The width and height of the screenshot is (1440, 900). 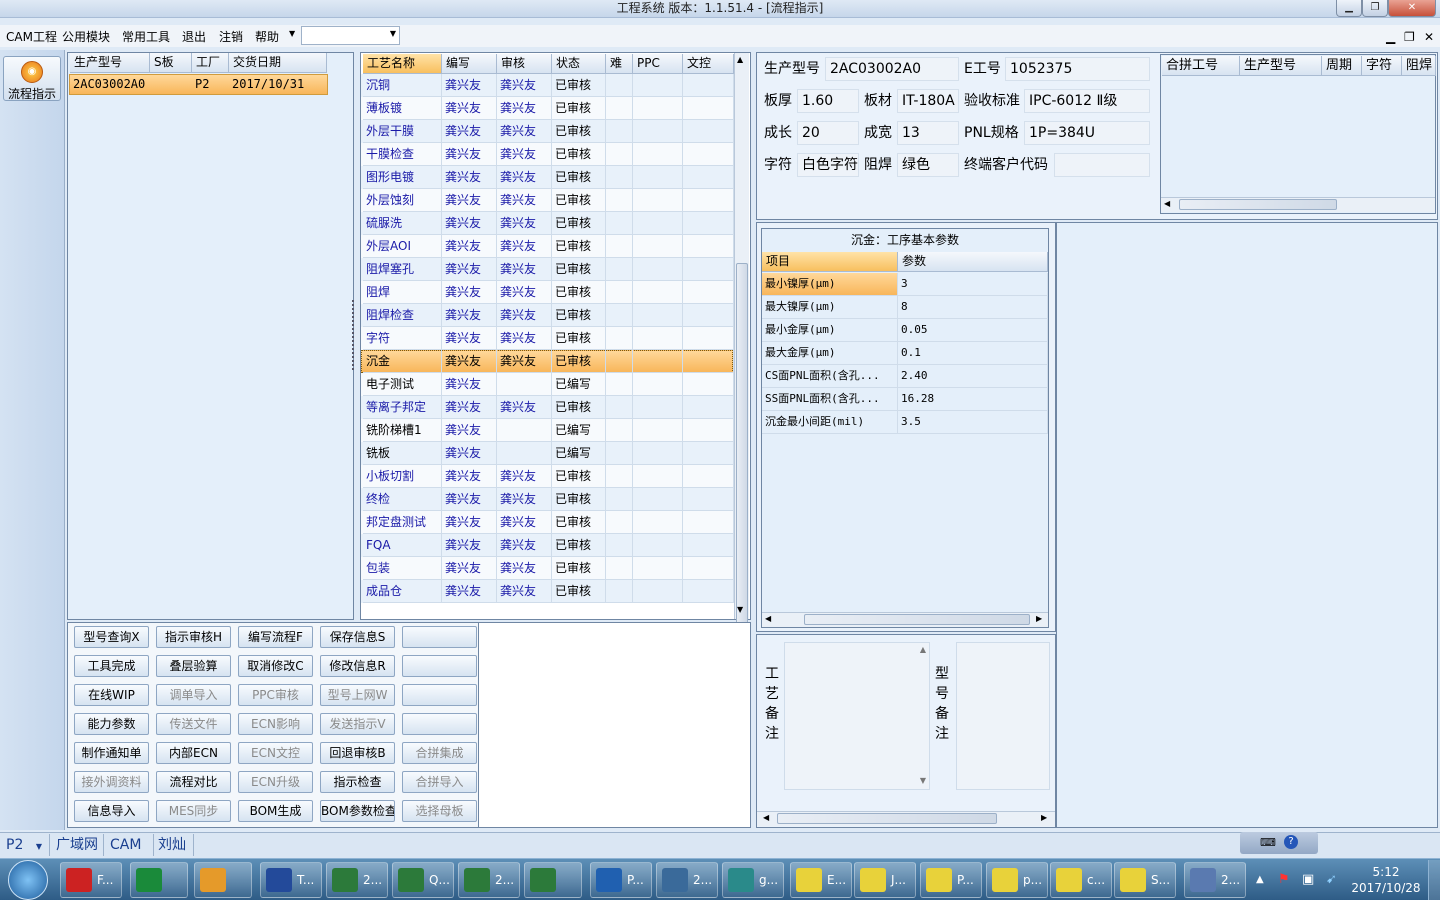 I want to click on merge-col-header: 合拼工号, so click(x=1201, y=66).